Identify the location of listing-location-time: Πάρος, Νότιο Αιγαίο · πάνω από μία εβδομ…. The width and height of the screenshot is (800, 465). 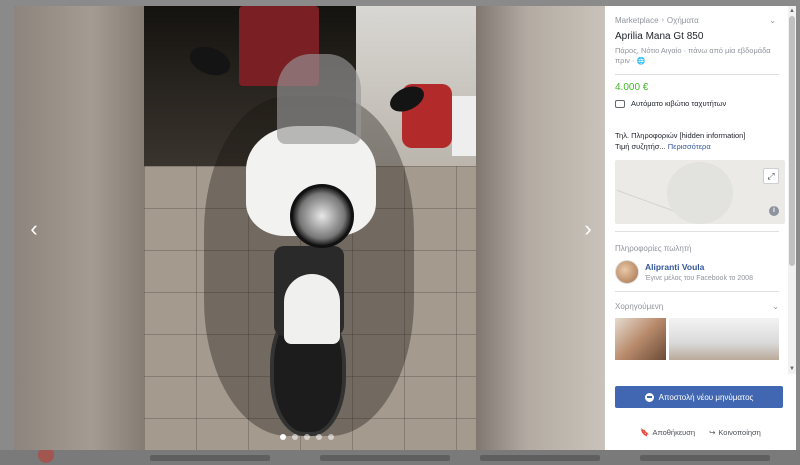
(697, 56).